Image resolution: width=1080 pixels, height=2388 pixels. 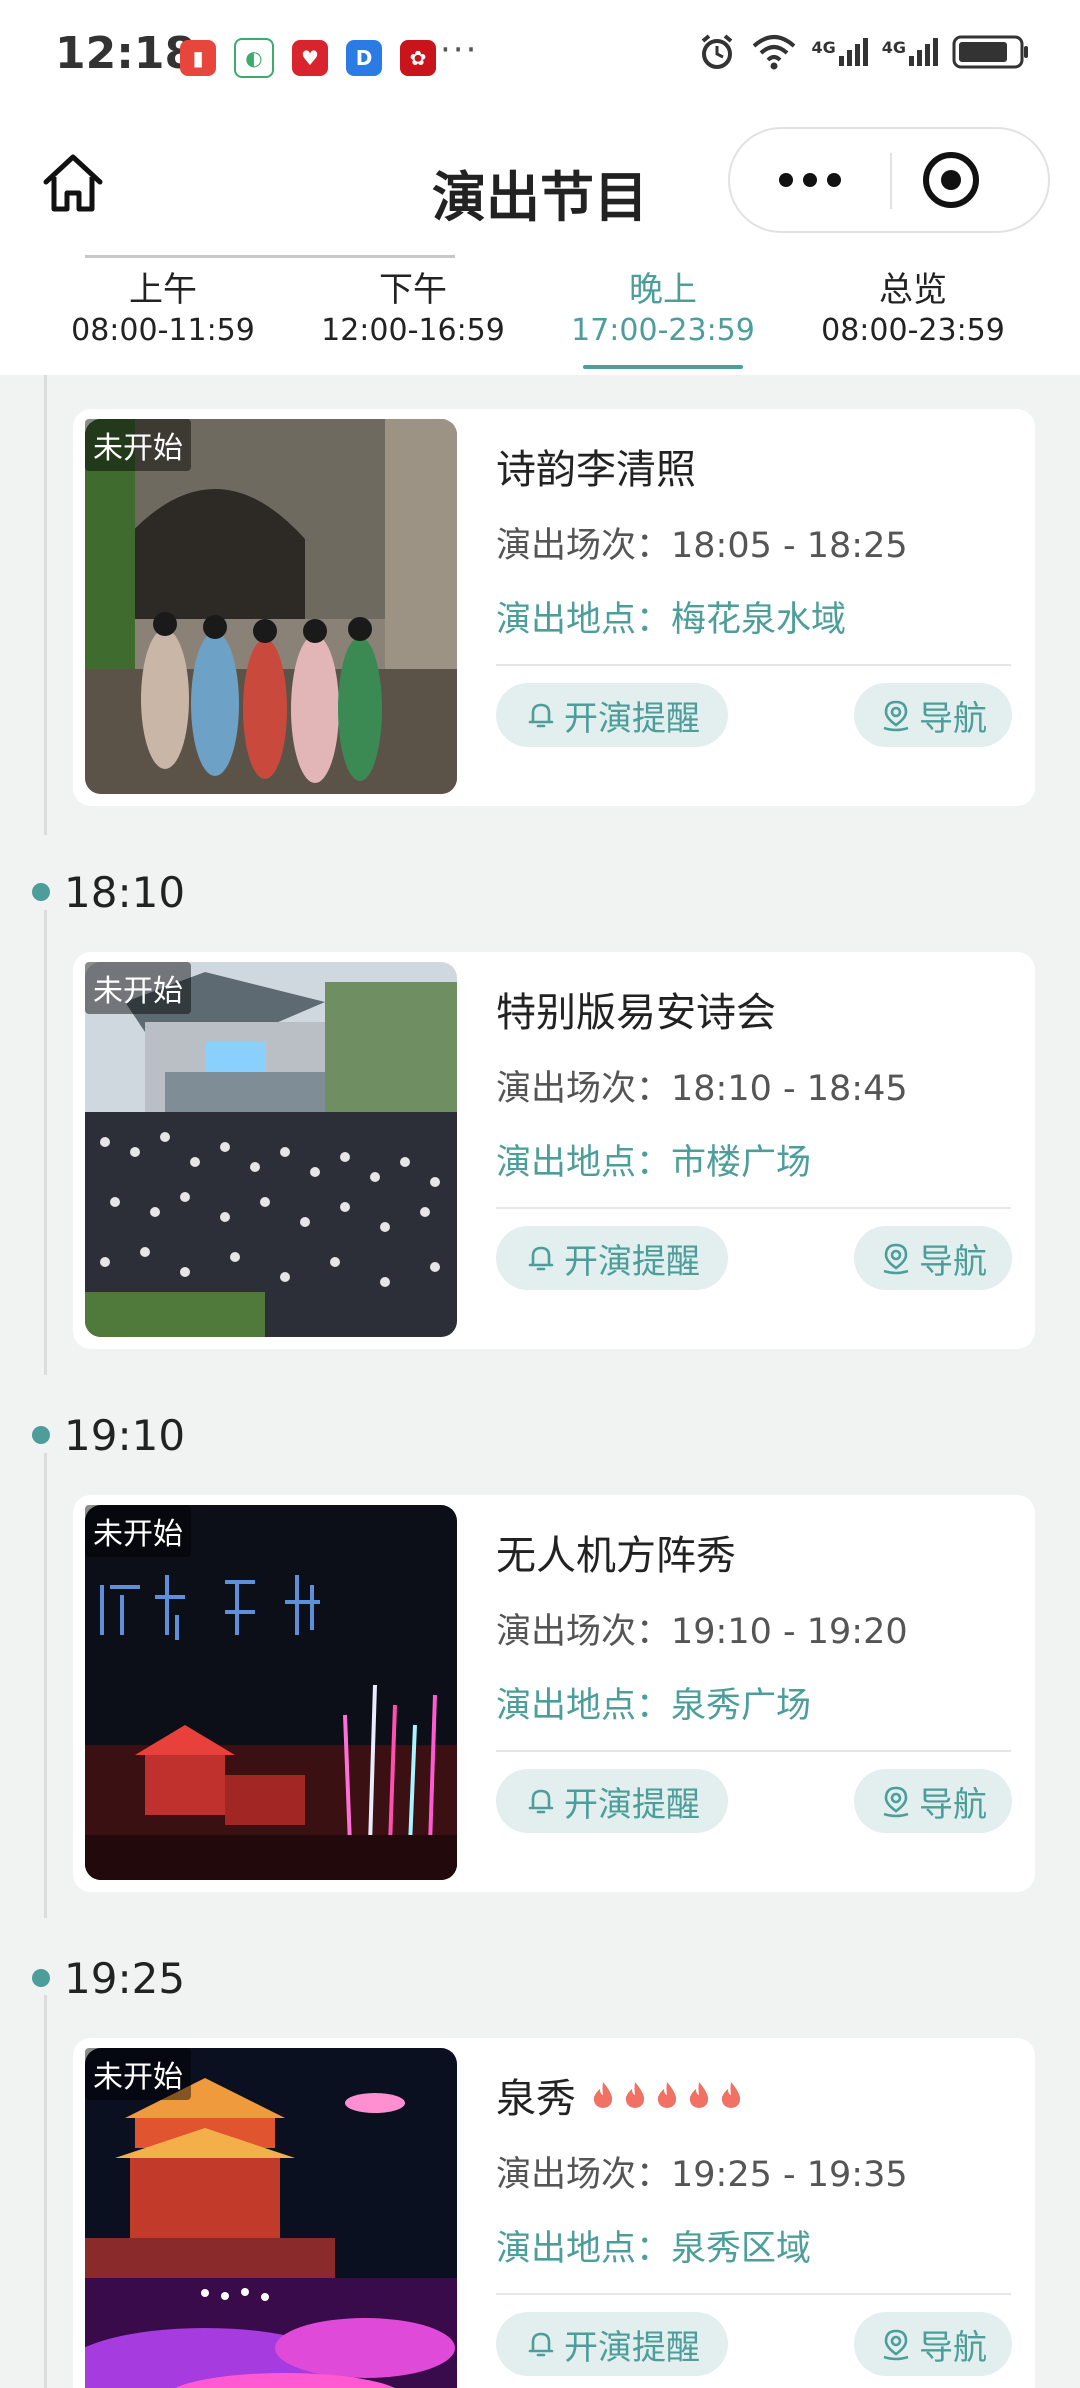 I want to click on time-marker: 18:10, so click(x=108, y=892).